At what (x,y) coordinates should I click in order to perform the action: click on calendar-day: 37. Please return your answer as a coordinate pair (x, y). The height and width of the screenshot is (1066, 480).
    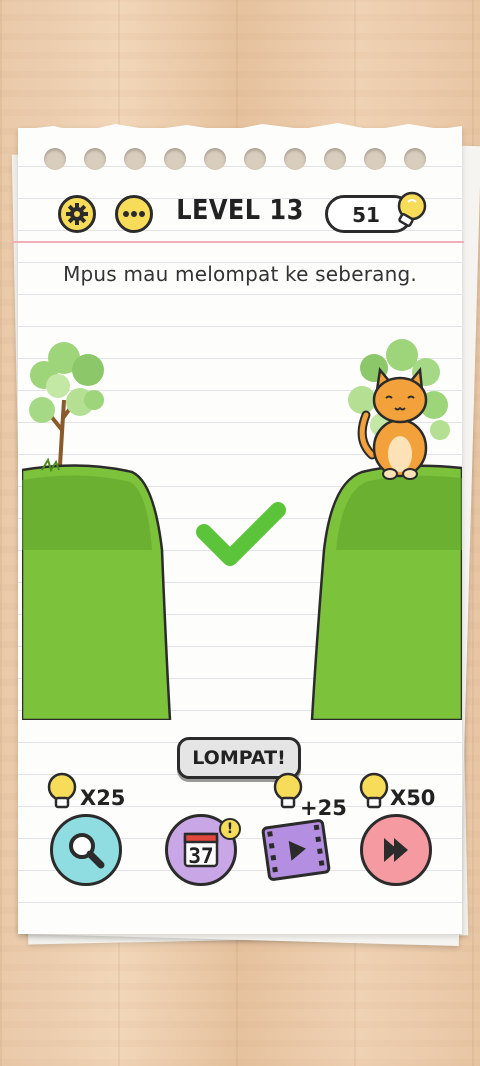
    Looking at the image, I should click on (201, 856).